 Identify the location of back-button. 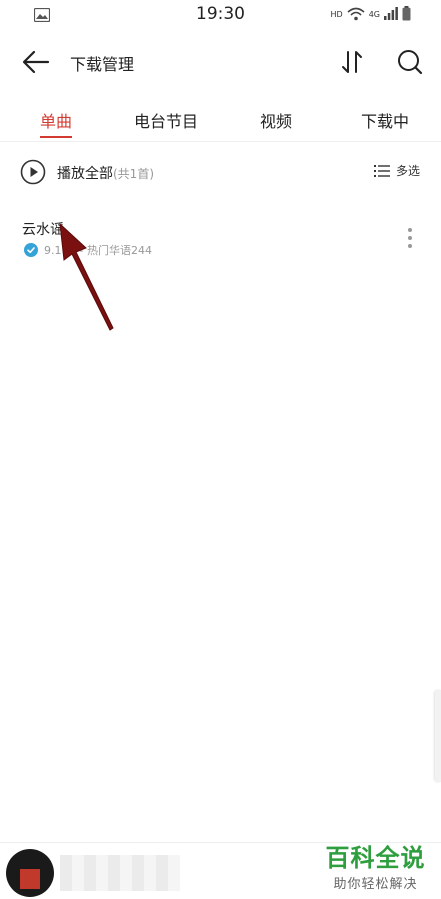
(36, 62).